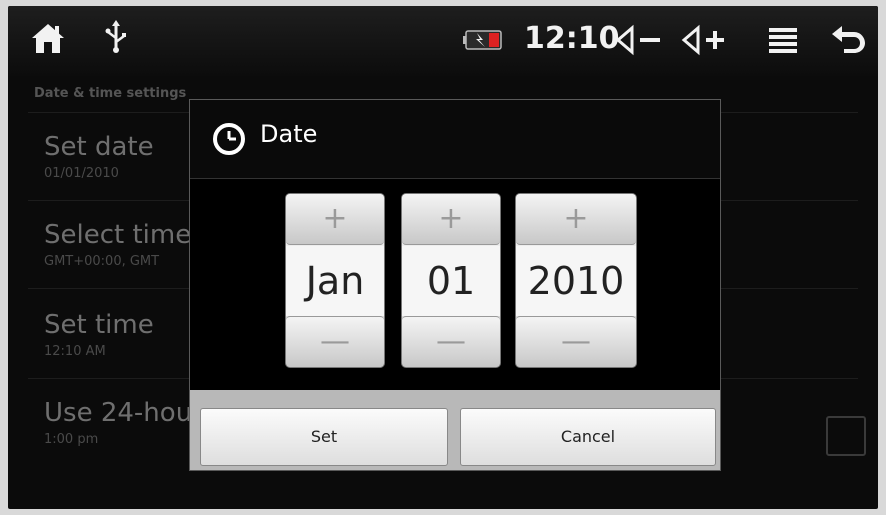  What do you see at coordinates (289, 134) in the screenshot?
I see `dialog-title: Date` at bounding box center [289, 134].